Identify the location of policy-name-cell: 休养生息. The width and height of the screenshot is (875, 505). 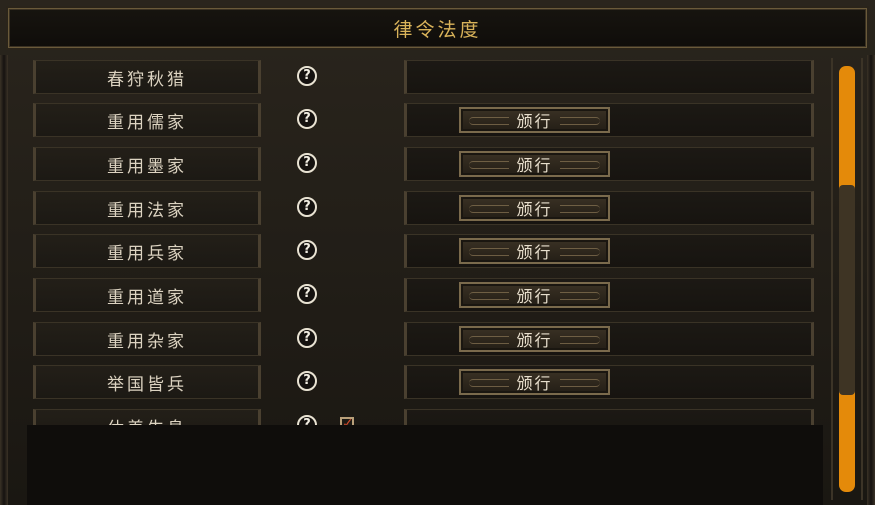
(147, 417).